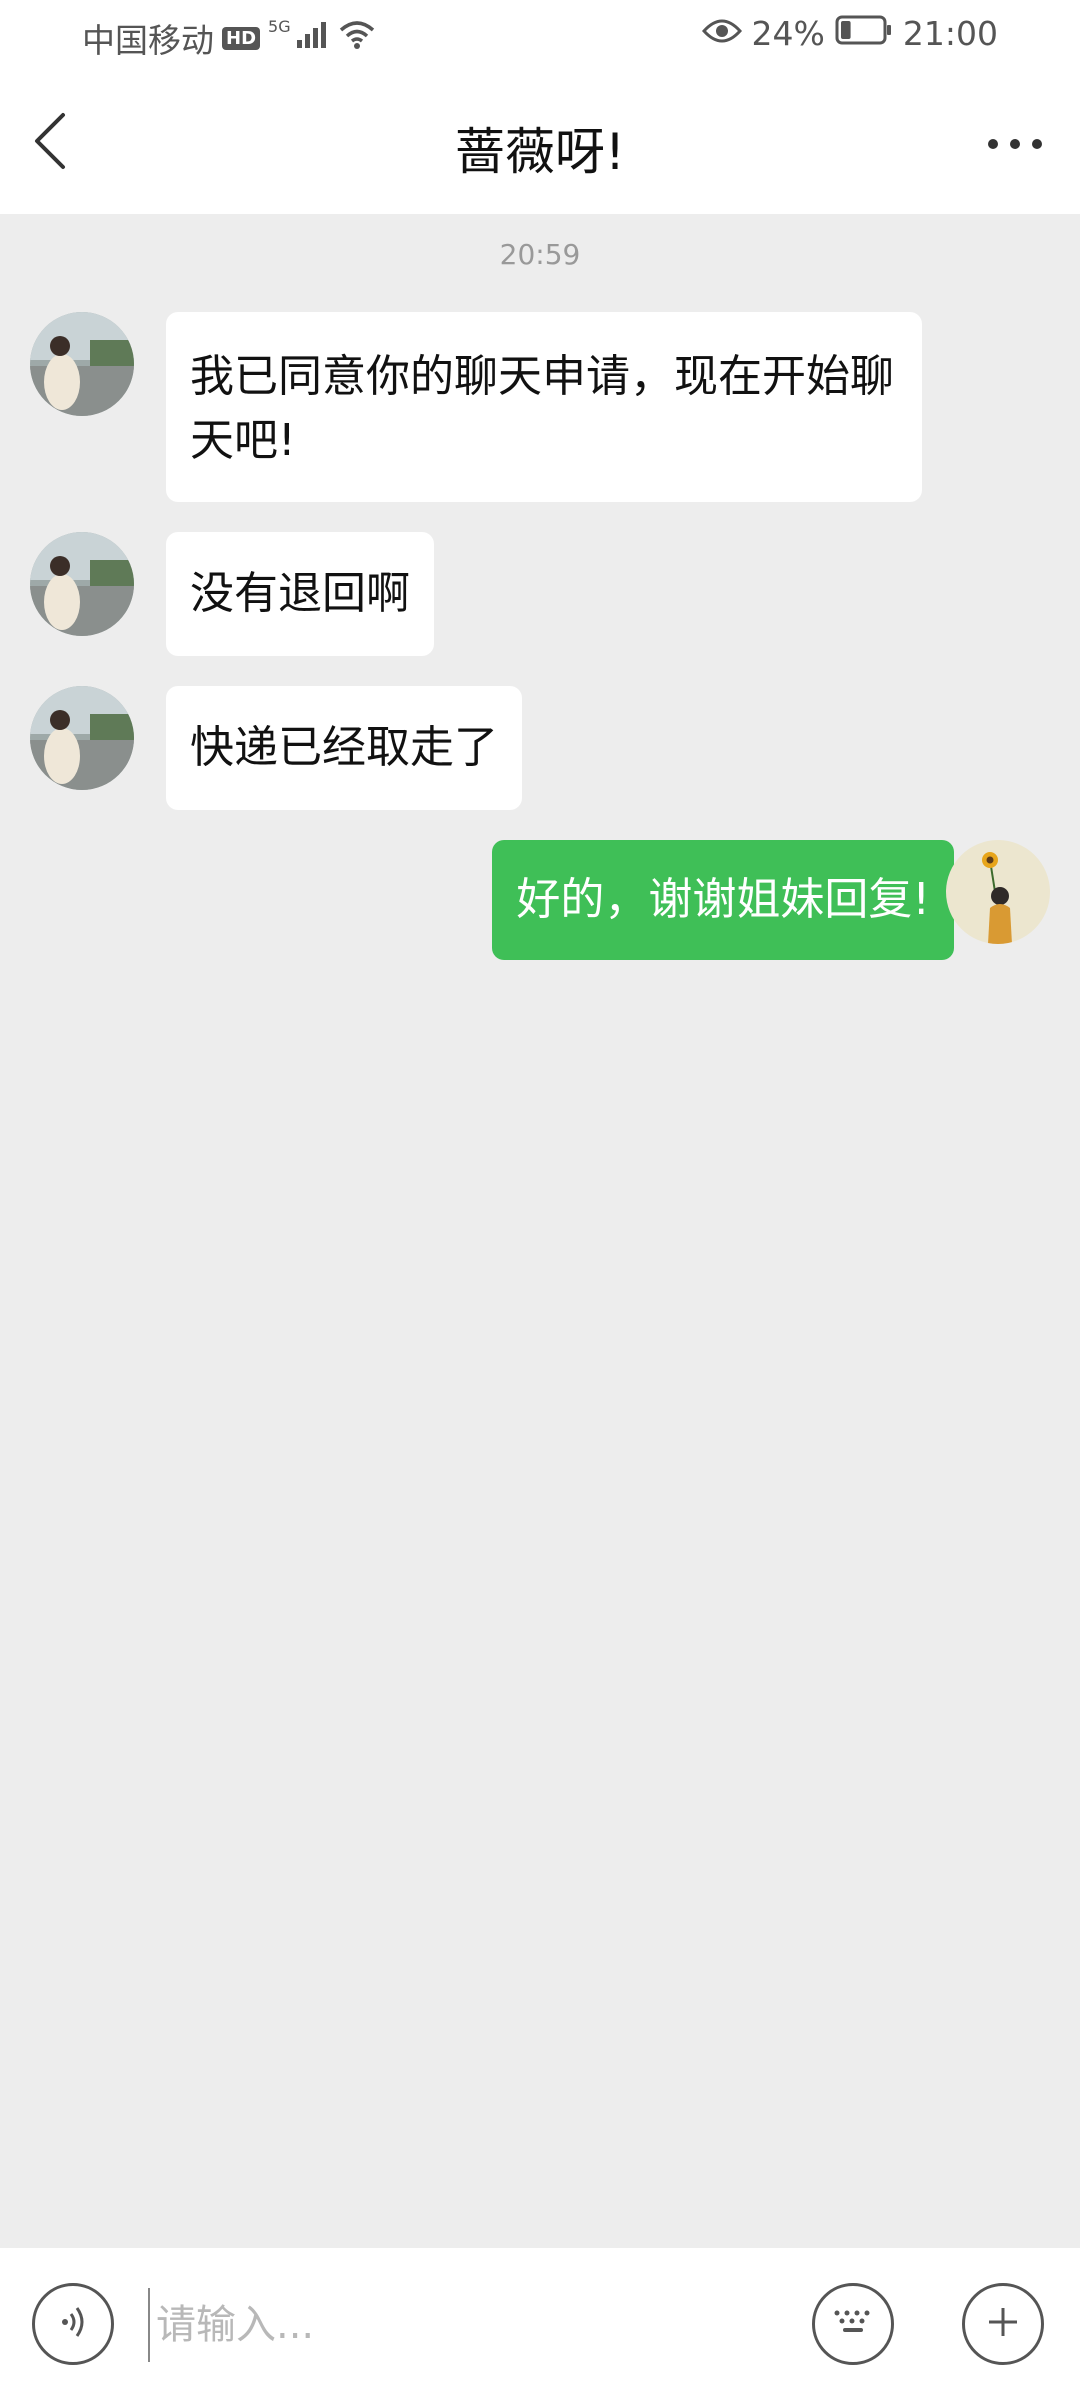 The width and height of the screenshot is (1080, 2400). I want to click on message-row: 我已同意你的聊天申请，现在开始聊天吧!, so click(540, 407).